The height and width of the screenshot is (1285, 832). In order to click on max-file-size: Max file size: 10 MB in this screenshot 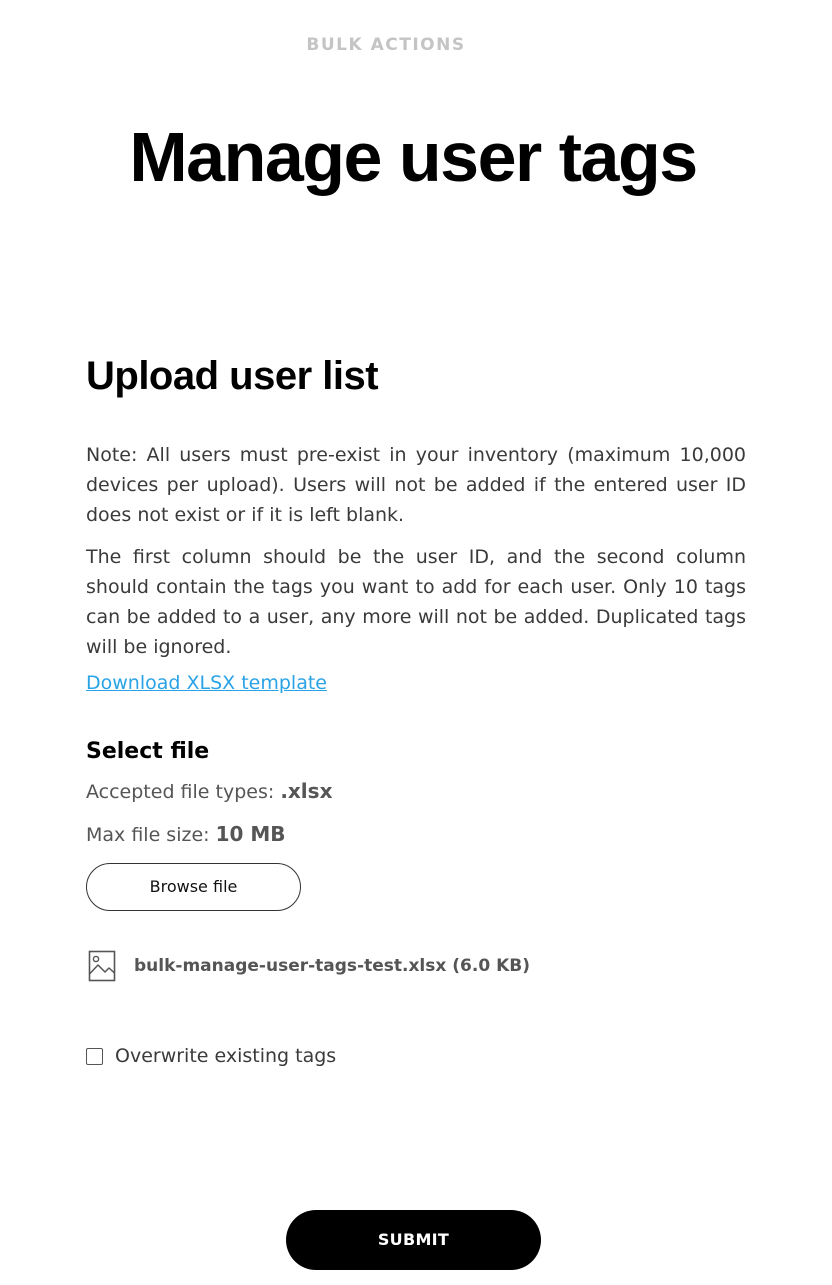, I will do `click(186, 834)`.